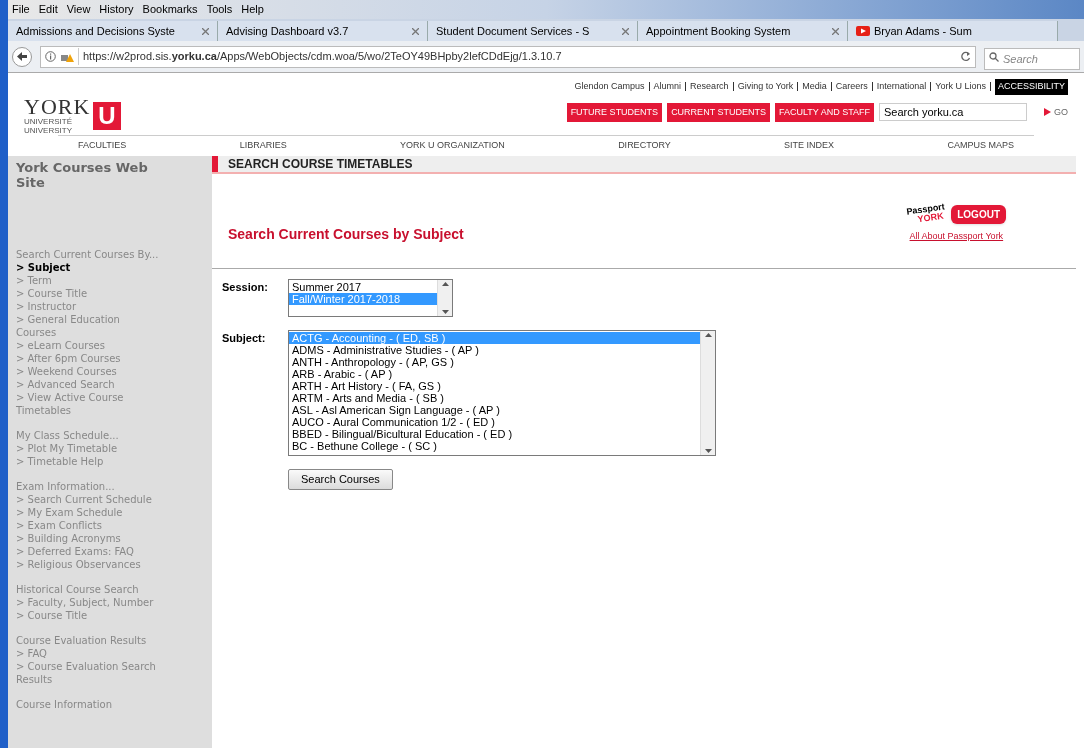  What do you see at coordinates (824, 112) in the screenshot?
I see `audience-button: FACULTY AND STAFF` at bounding box center [824, 112].